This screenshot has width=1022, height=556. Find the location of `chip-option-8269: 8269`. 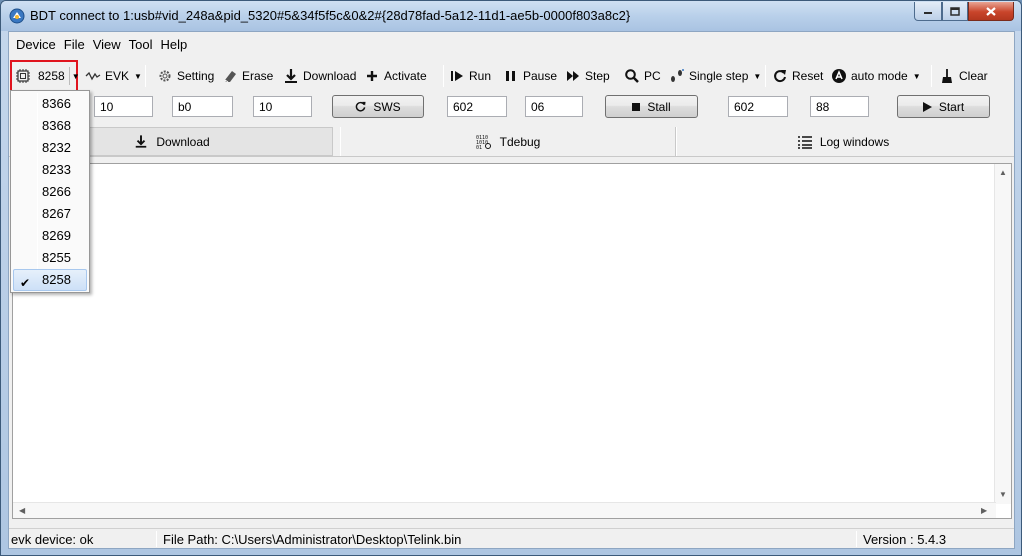

chip-option-8269: 8269 is located at coordinates (50, 236).